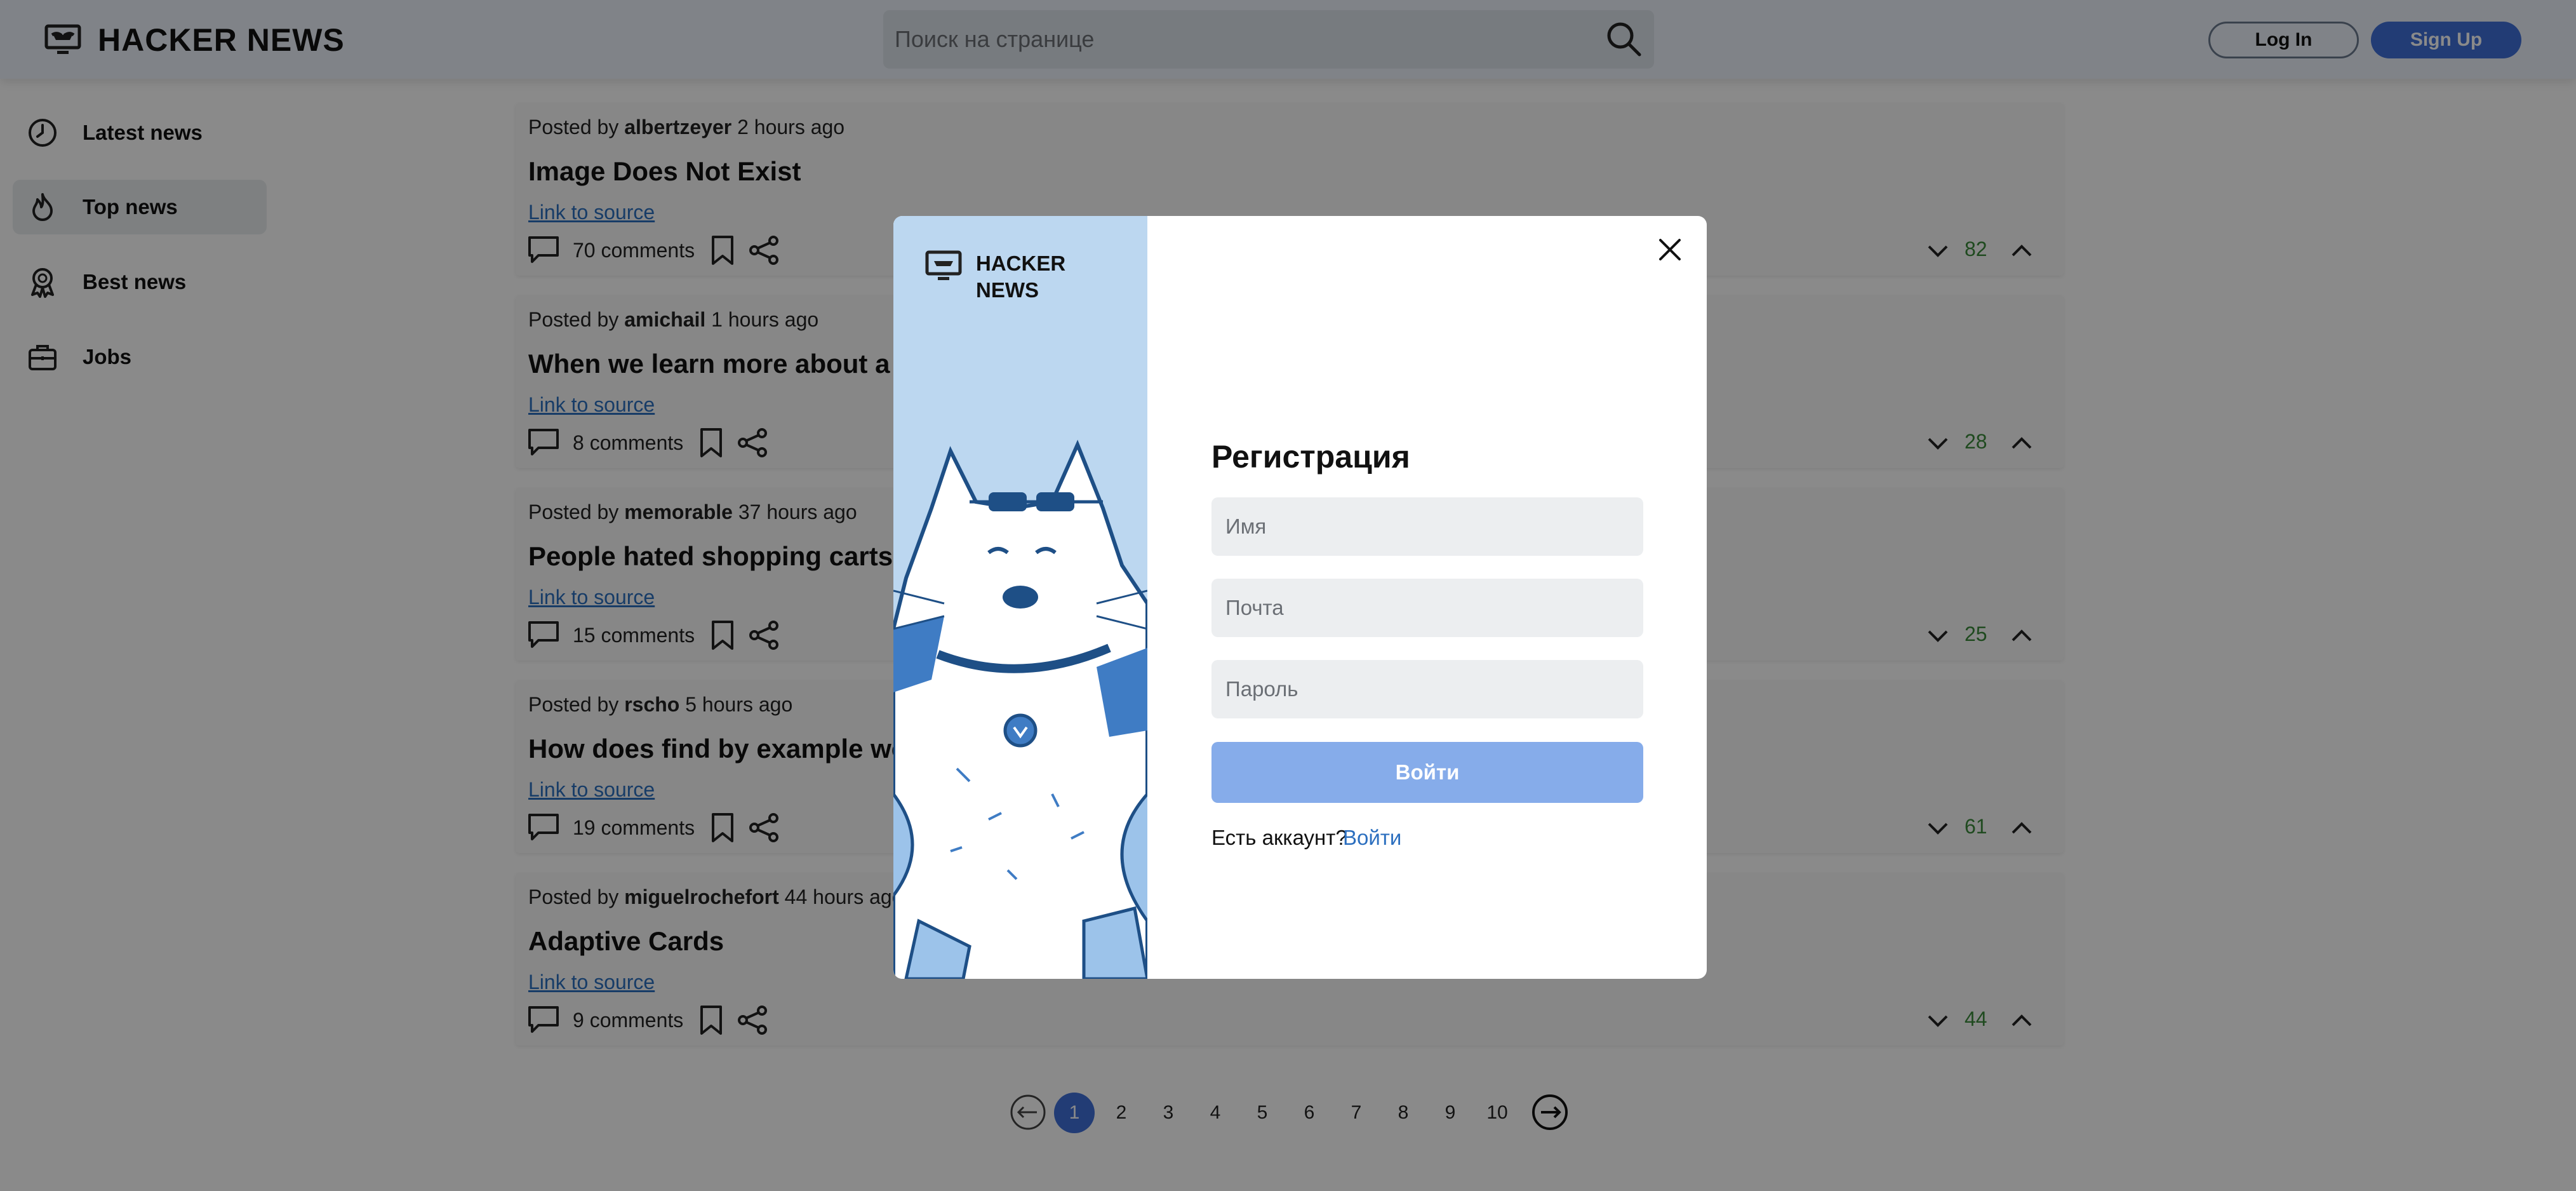  Describe the element at coordinates (995, 277) in the screenshot. I see `modal-brand: HACKER NEWS` at that location.